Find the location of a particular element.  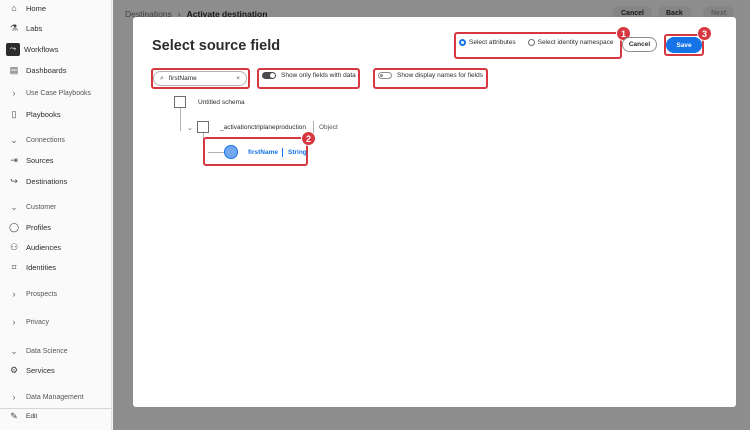

nav-dashboards: ▤ Dashboards is located at coordinates (56, 70).